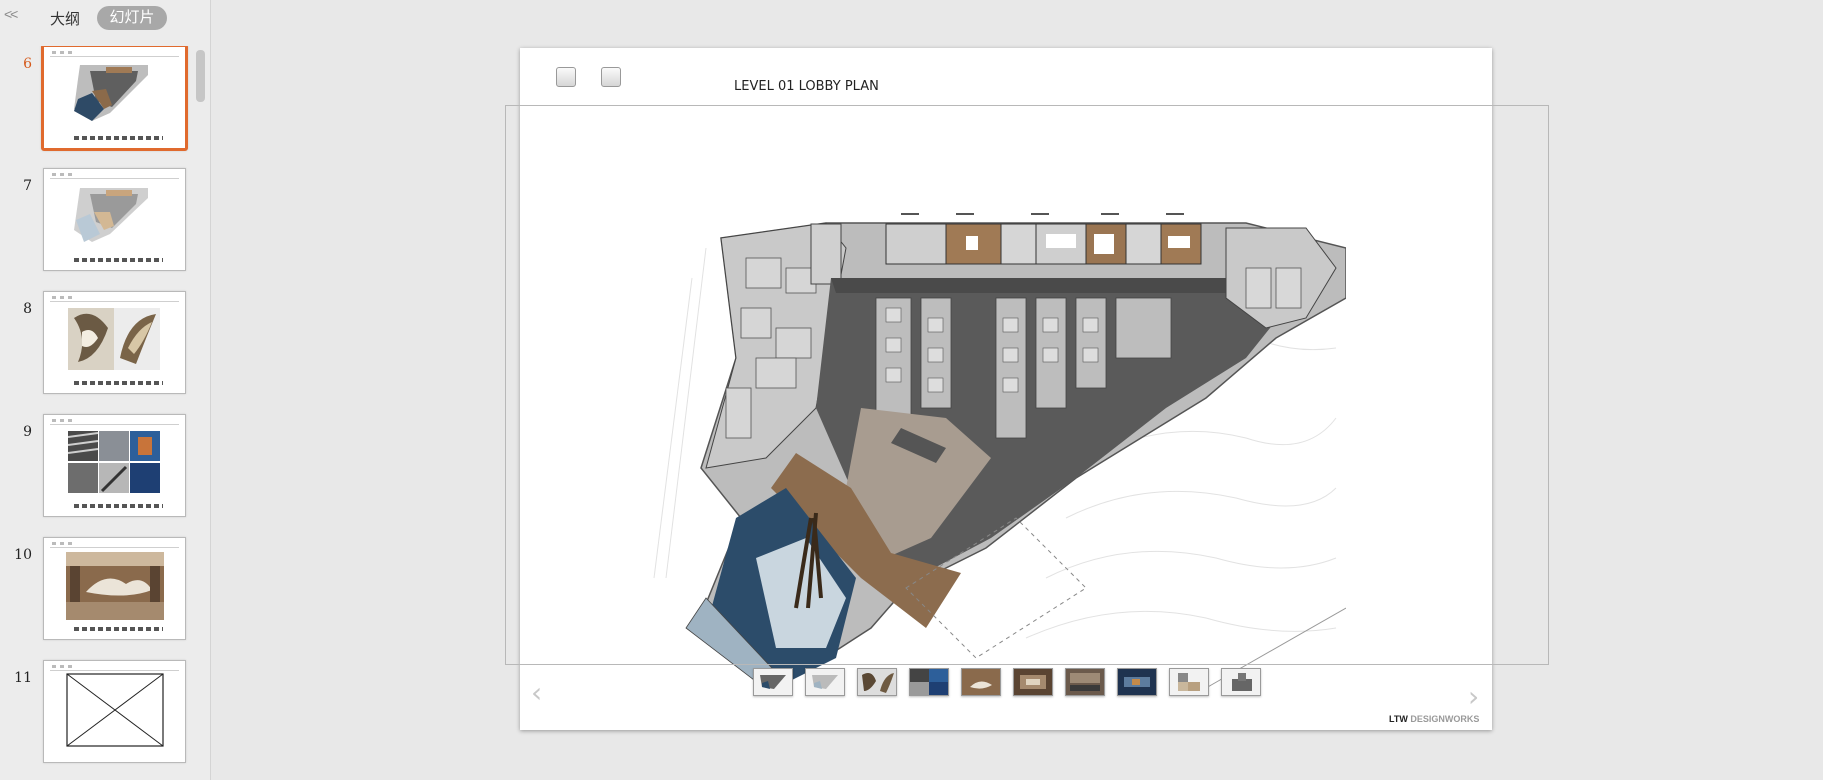  Describe the element at coordinates (114, 462) in the screenshot. I see `facade-grid-thumbnail-image` at that location.